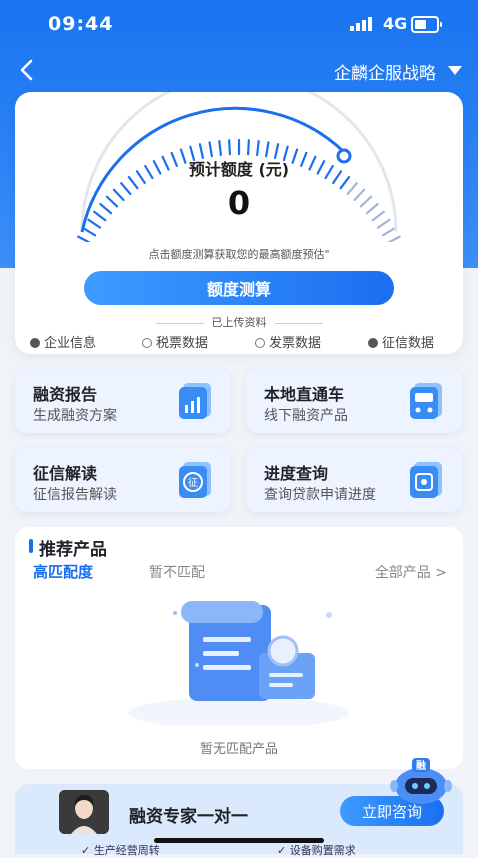  What do you see at coordinates (239, 169) in the screenshot?
I see `quota-title: 预计额度 (元)` at bounding box center [239, 169].